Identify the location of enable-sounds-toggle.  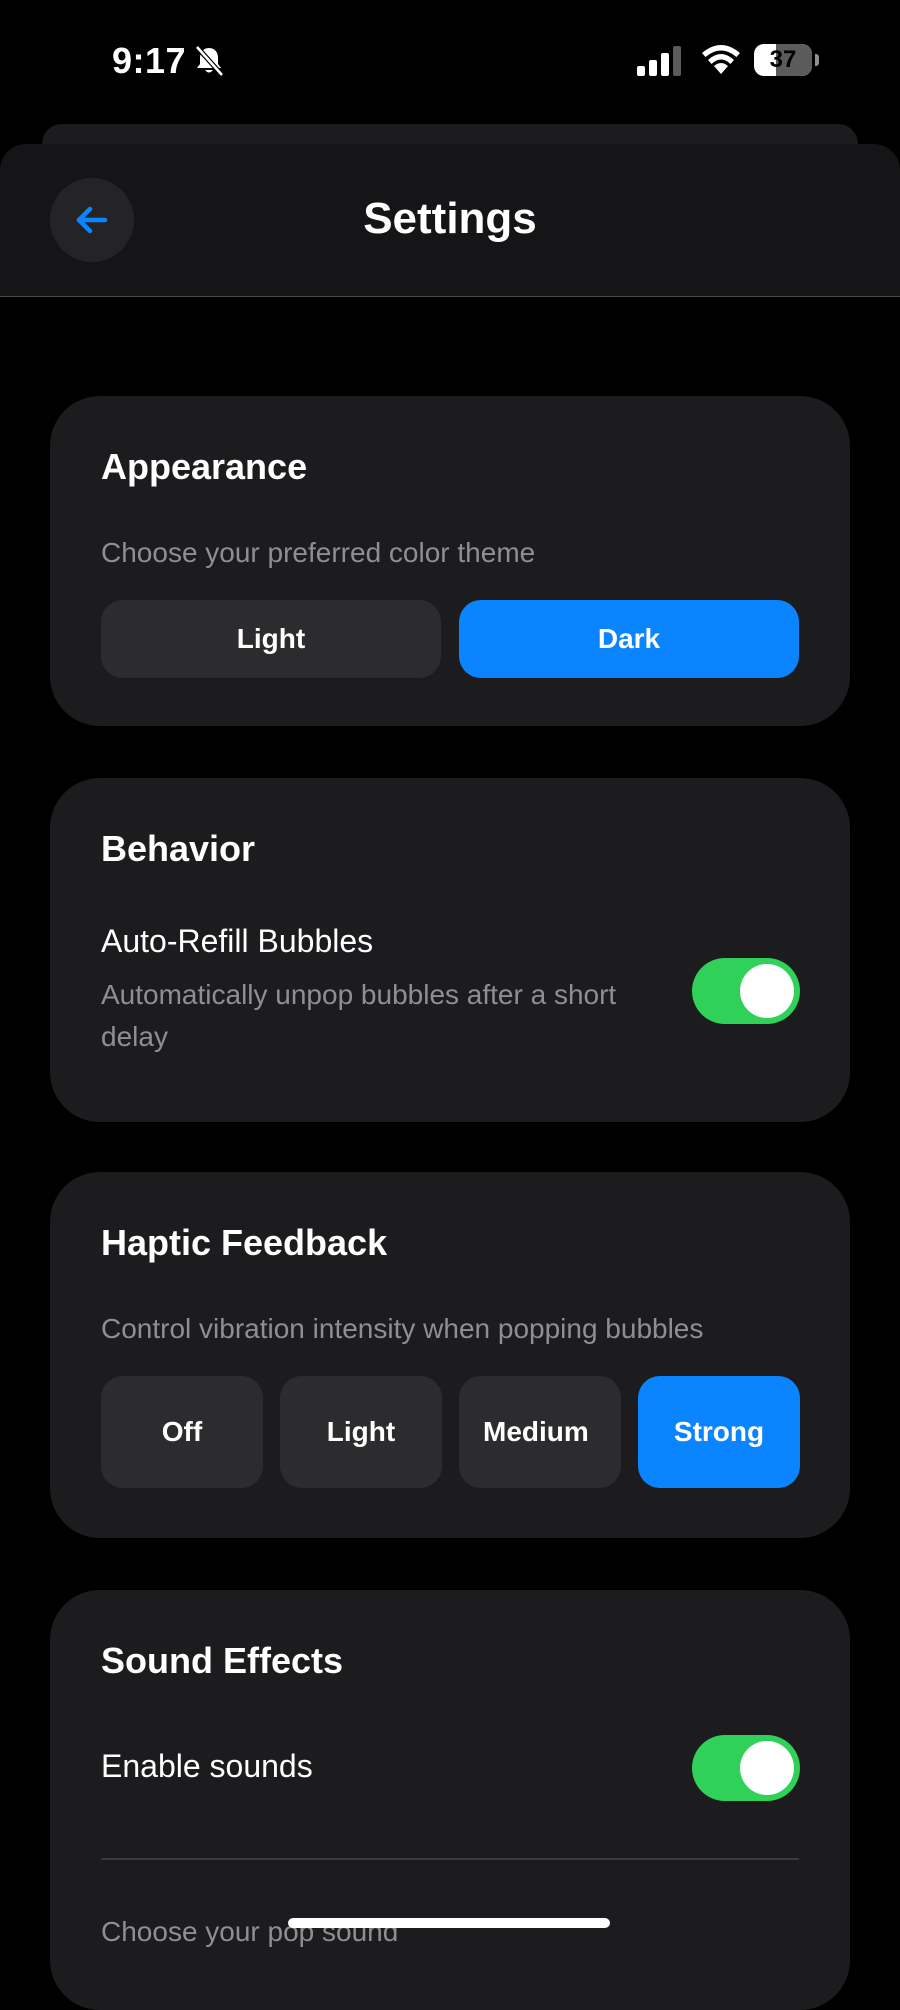
(746, 1768).